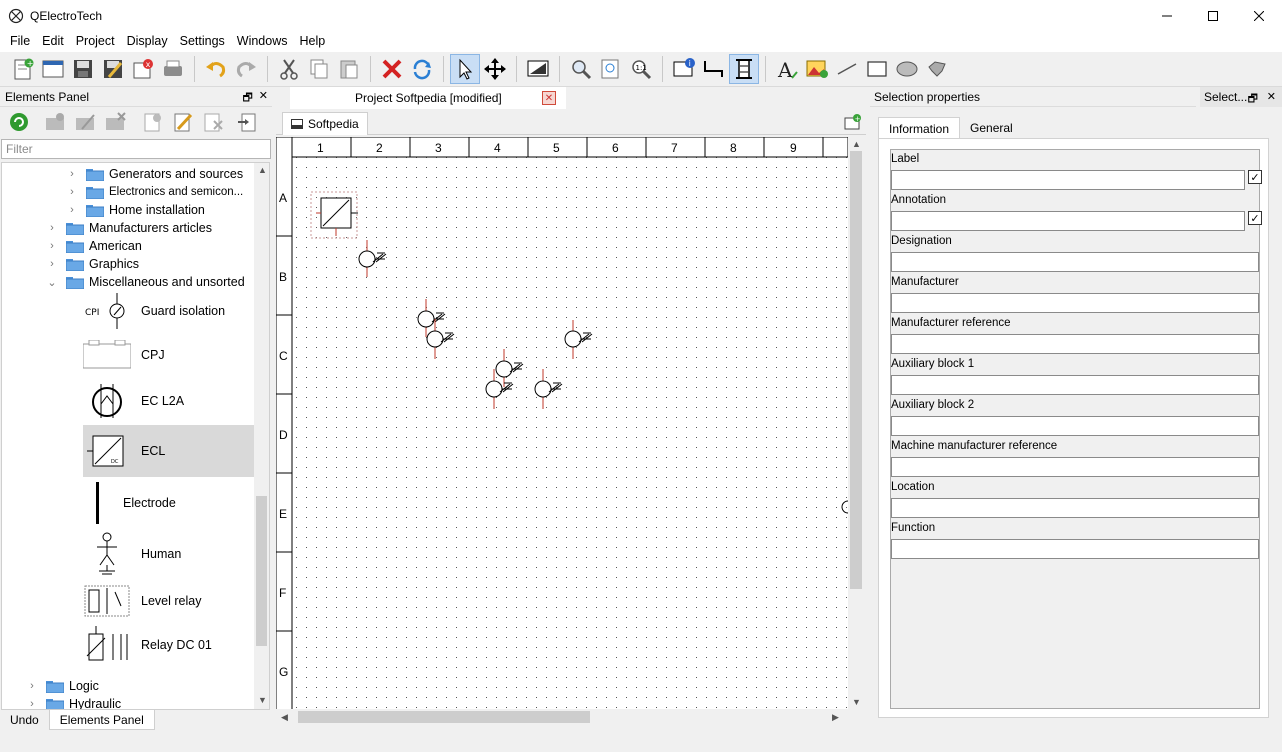 The image size is (1282, 752). Describe the element at coordinates (135, 210) in the screenshot. I see `tree-folder: › Home installation` at that location.